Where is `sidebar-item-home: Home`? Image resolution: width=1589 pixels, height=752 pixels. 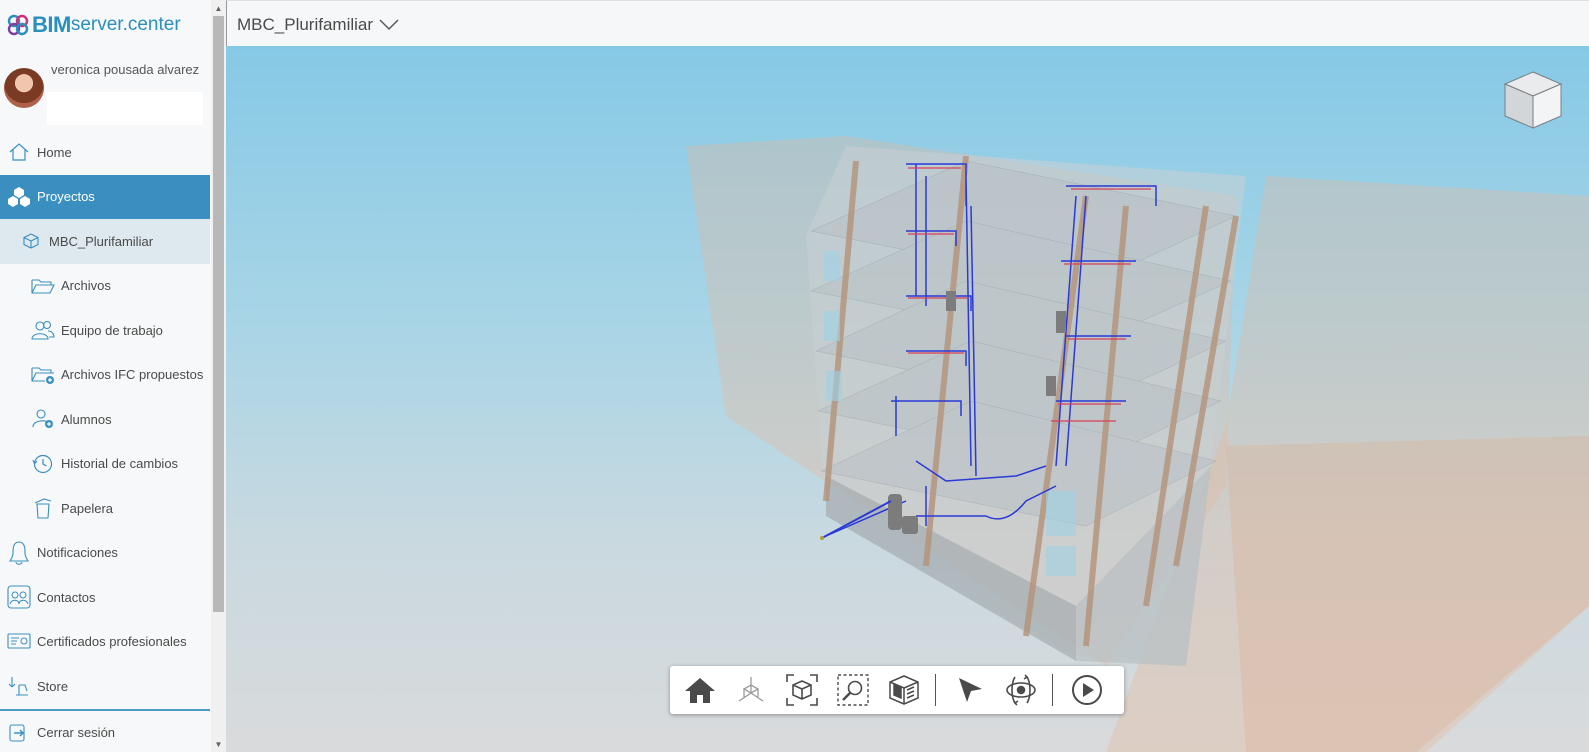 sidebar-item-home: Home is located at coordinates (105, 152).